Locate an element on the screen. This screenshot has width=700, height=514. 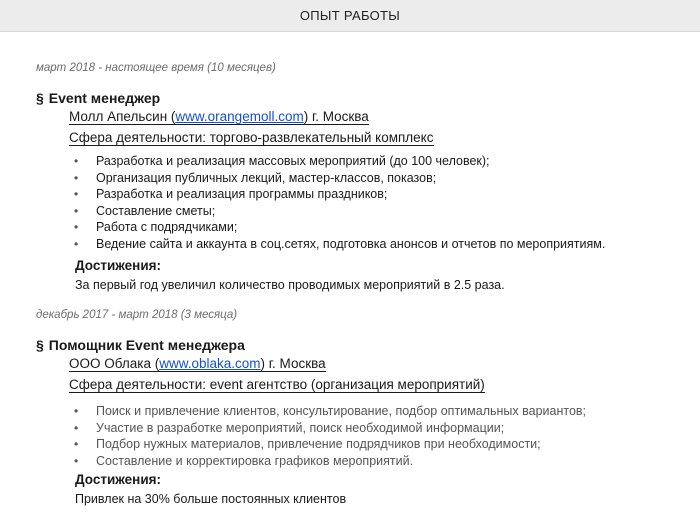
company-line: ООО Облака (www.oblaka.com) г. Москва is located at coordinates (197, 364).